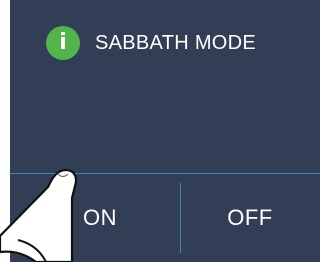 This screenshot has height=262, width=320. What do you see at coordinates (250, 218) in the screenshot?
I see `off-button: OFF` at bounding box center [250, 218].